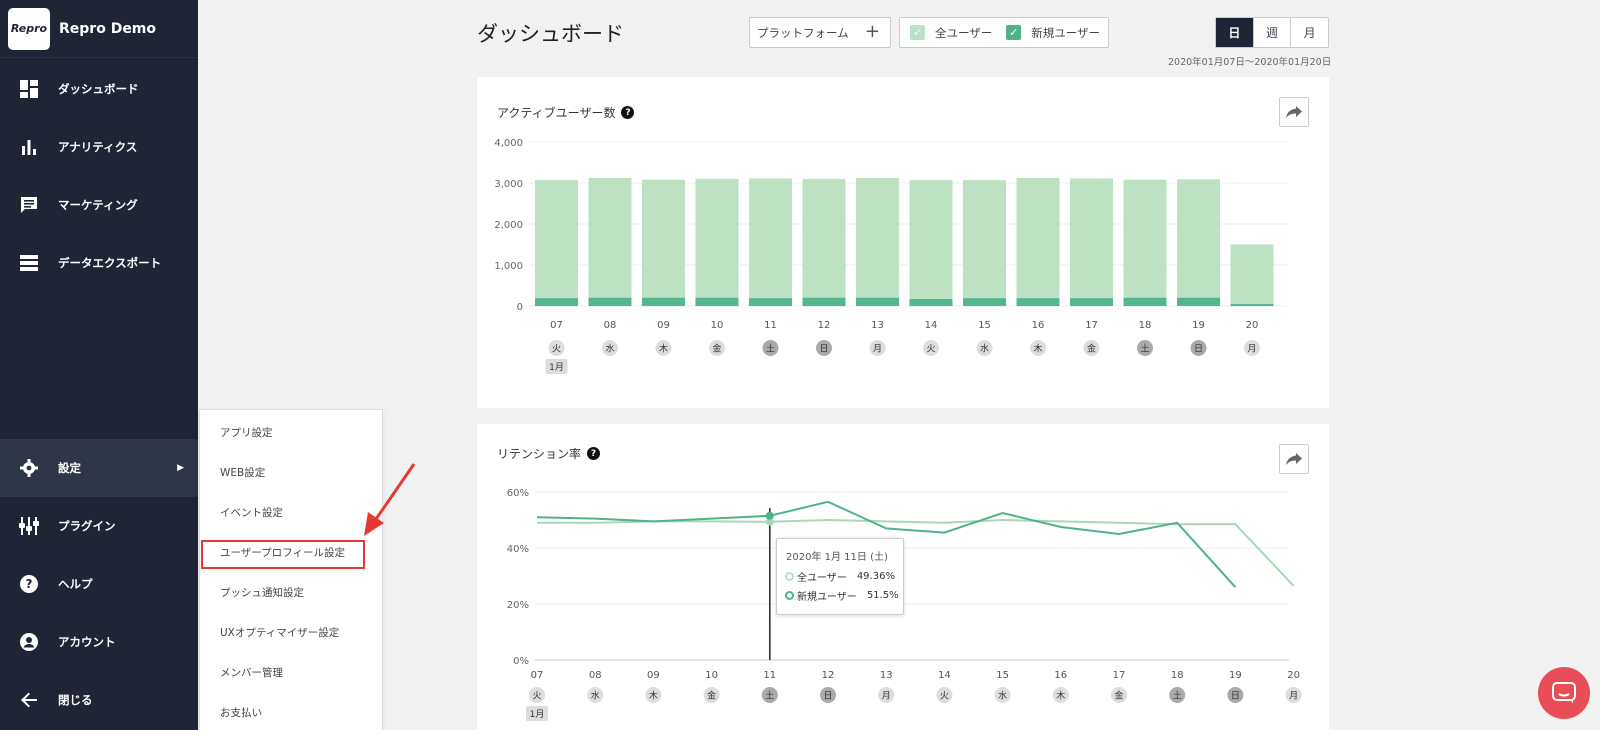 Image resolution: width=1600 pixels, height=730 pixels. Describe the element at coordinates (820, 32) in the screenshot. I see `platform-filter-button: プラットフォーム +` at that location.